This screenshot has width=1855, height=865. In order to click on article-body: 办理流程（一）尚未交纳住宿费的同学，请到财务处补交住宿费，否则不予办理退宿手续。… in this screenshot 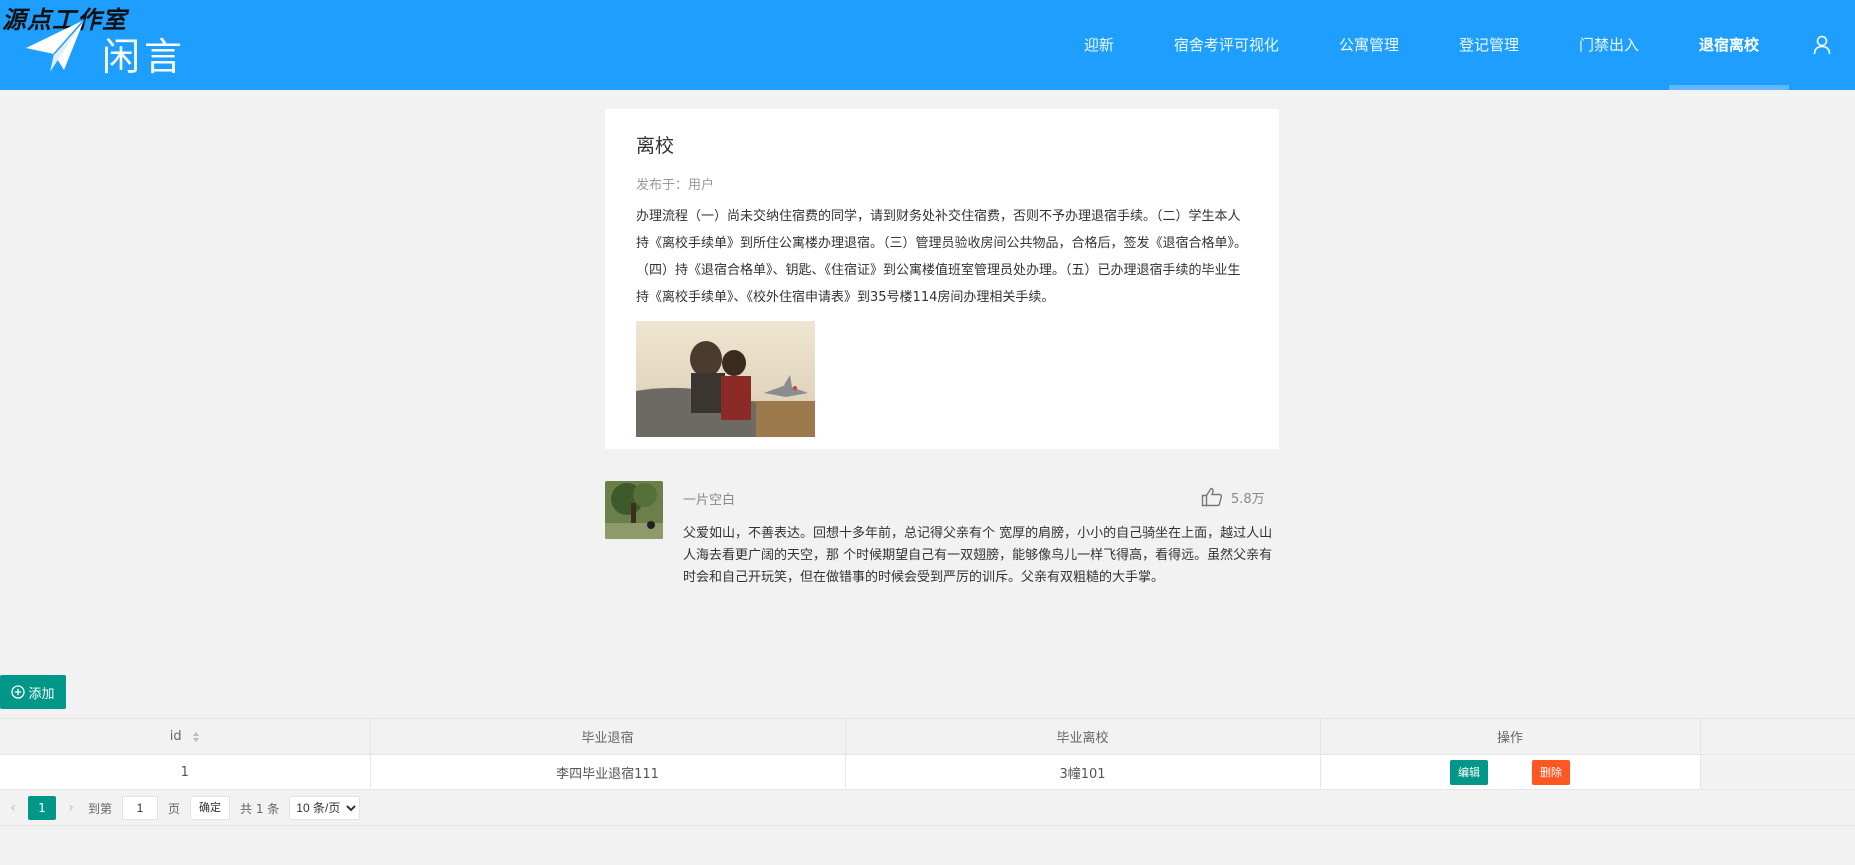, I will do `click(942, 257)`.